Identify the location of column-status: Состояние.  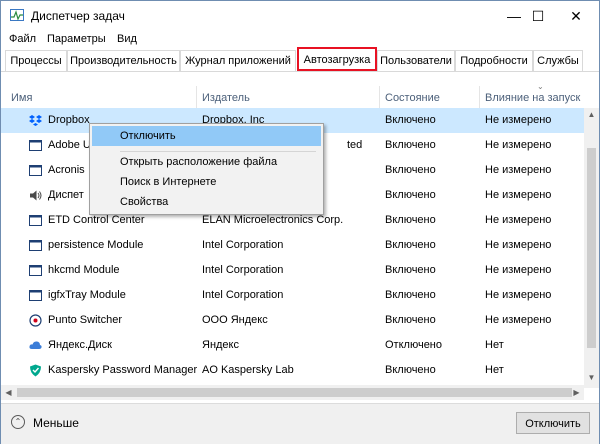
(412, 98).